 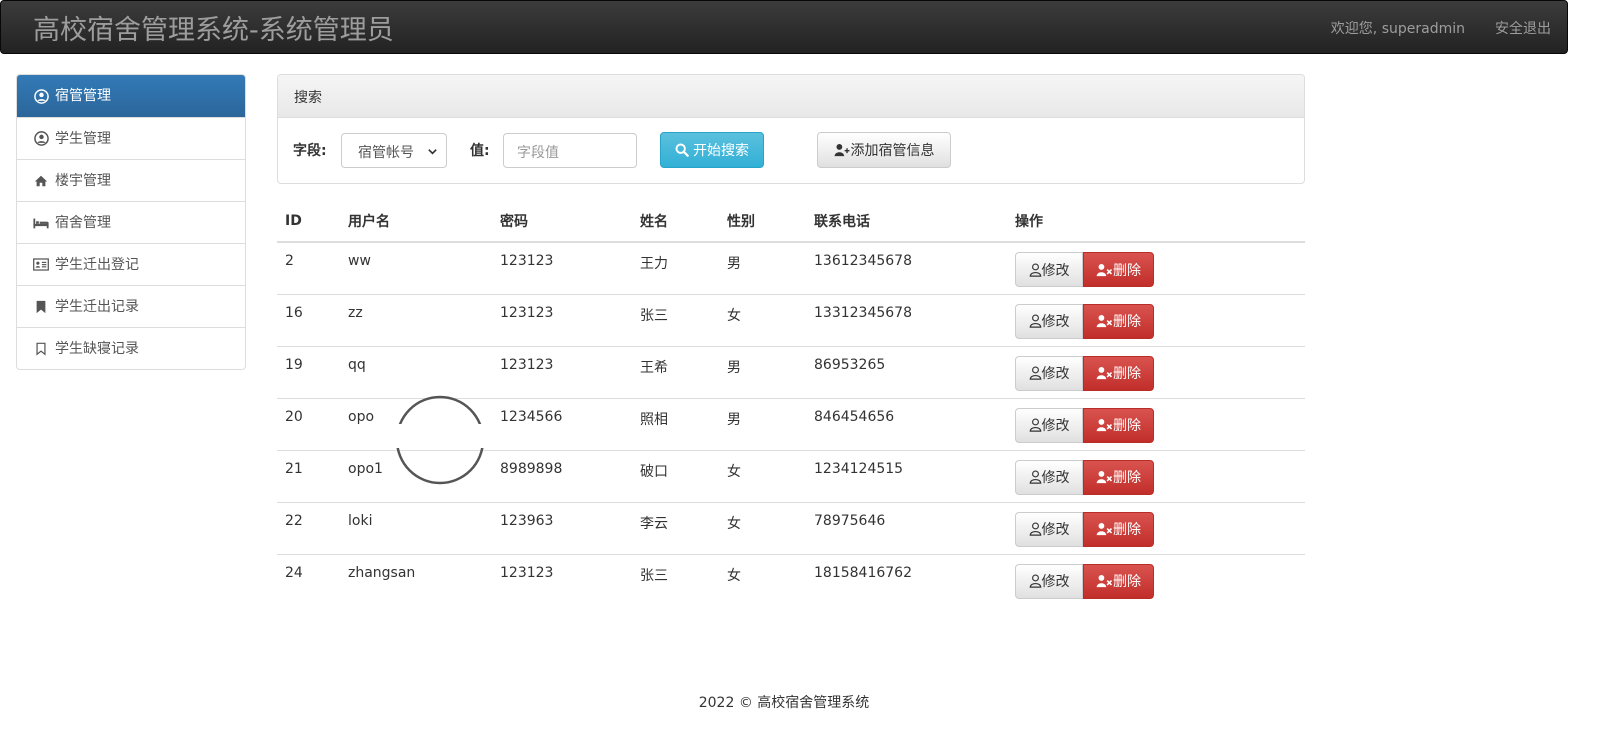 What do you see at coordinates (131, 180) in the screenshot?
I see `sidebar-item-buildings: 楼宇管理` at bounding box center [131, 180].